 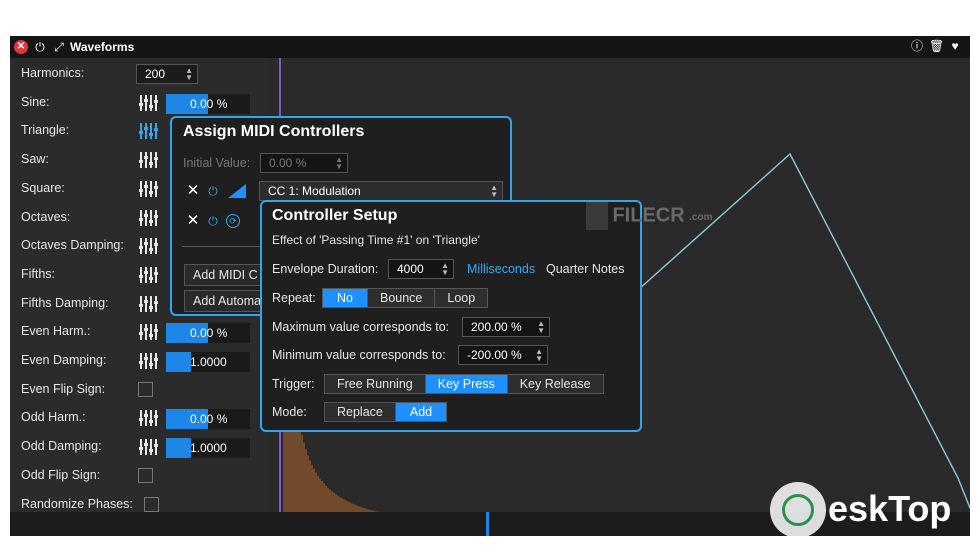 I want to click on param-label: Even Damping:, so click(x=64, y=360).